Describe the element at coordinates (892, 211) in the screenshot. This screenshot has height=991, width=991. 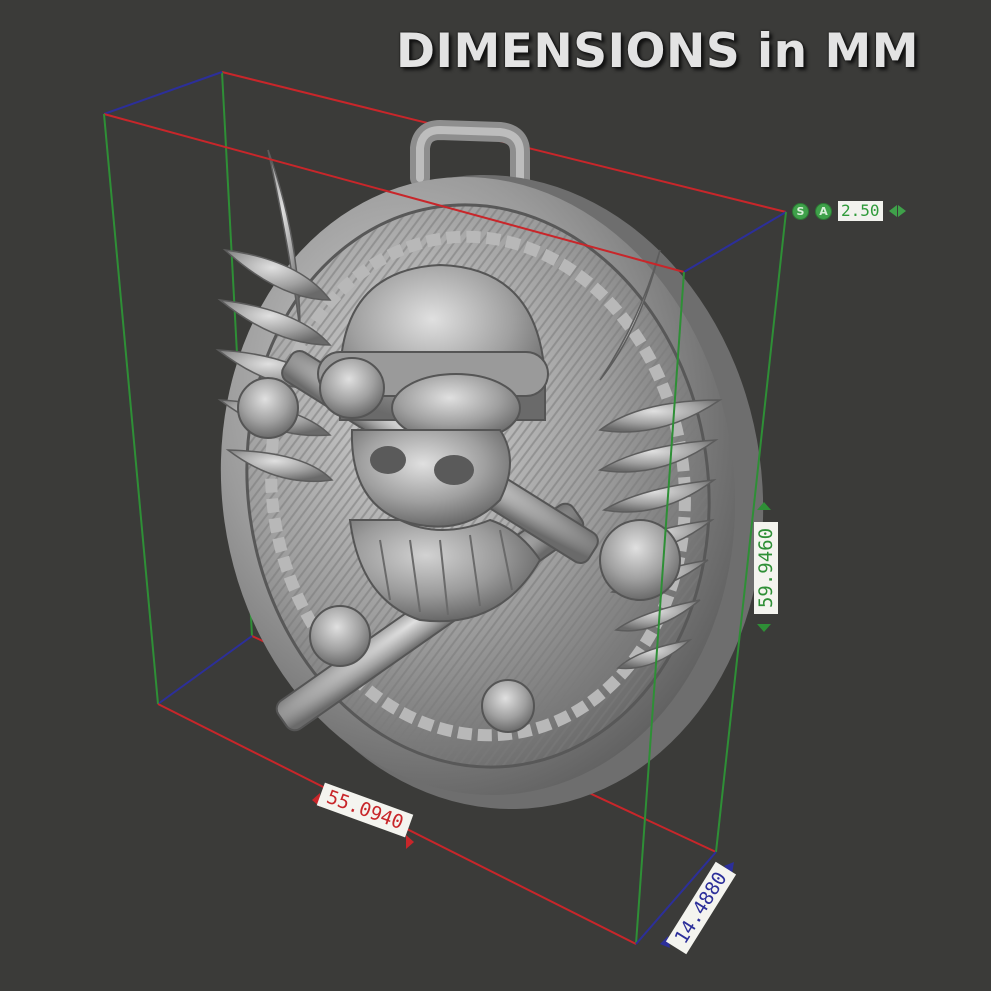
I see `decrease-arrow-icon` at that location.